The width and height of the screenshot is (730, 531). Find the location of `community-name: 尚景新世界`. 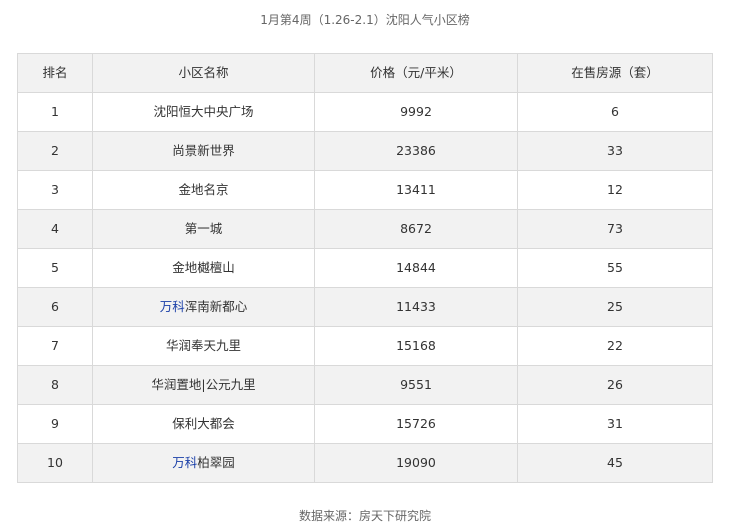

community-name: 尚景新世界 is located at coordinates (203, 150).